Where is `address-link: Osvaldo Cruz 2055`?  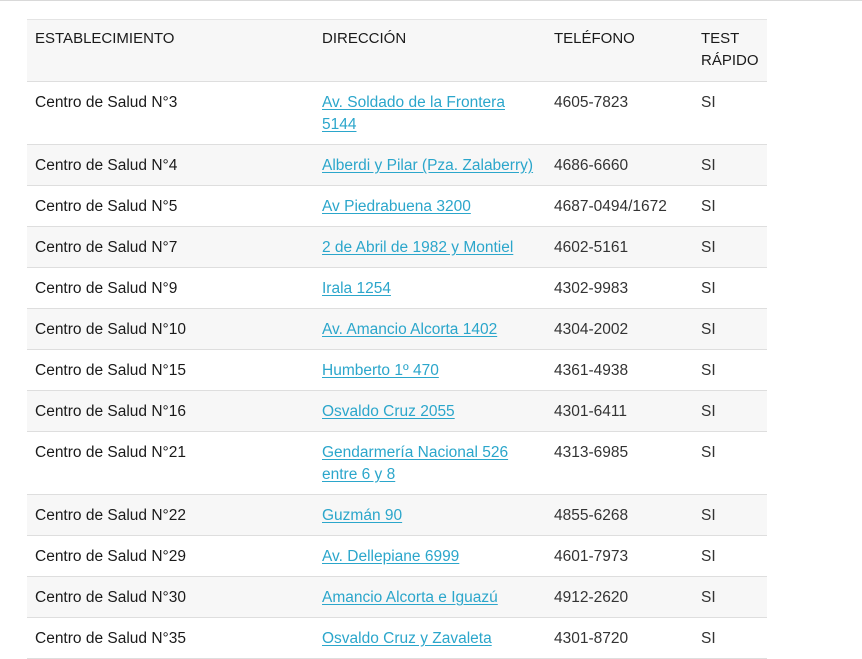 address-link: Osvaldo Cruz 2055 is located at coordinates (388, 411).